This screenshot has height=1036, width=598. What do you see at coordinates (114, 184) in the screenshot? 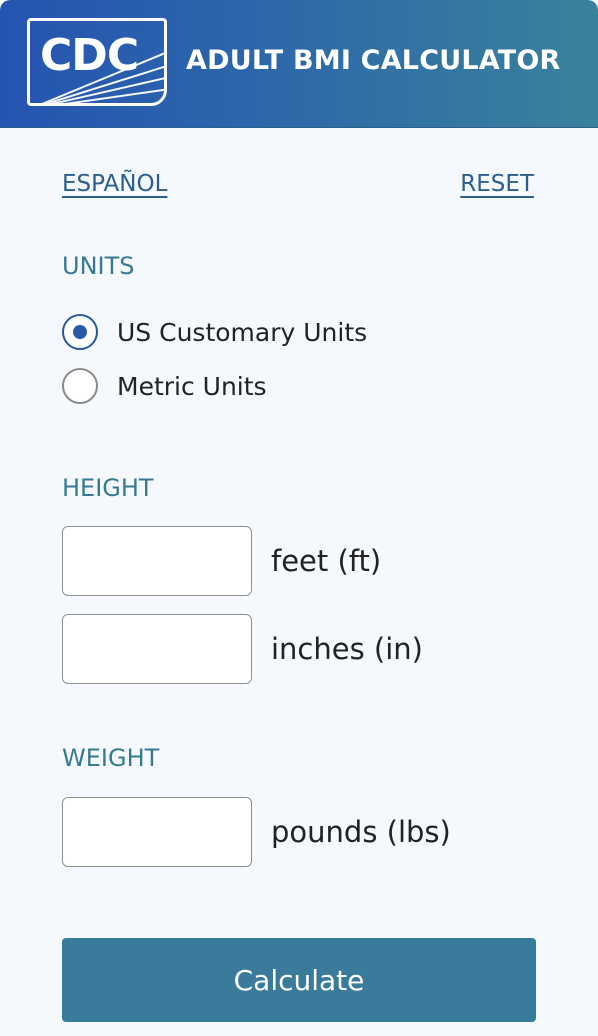
I see `espanol-link: ESPAÑOL` at bounding box center [114, 184].